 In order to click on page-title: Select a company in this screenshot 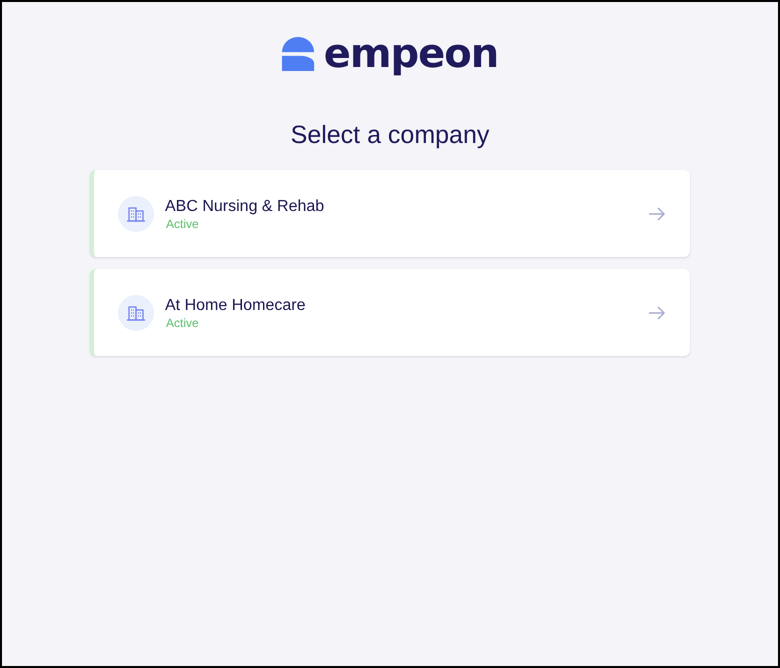, I will do `click(390, 135)`.